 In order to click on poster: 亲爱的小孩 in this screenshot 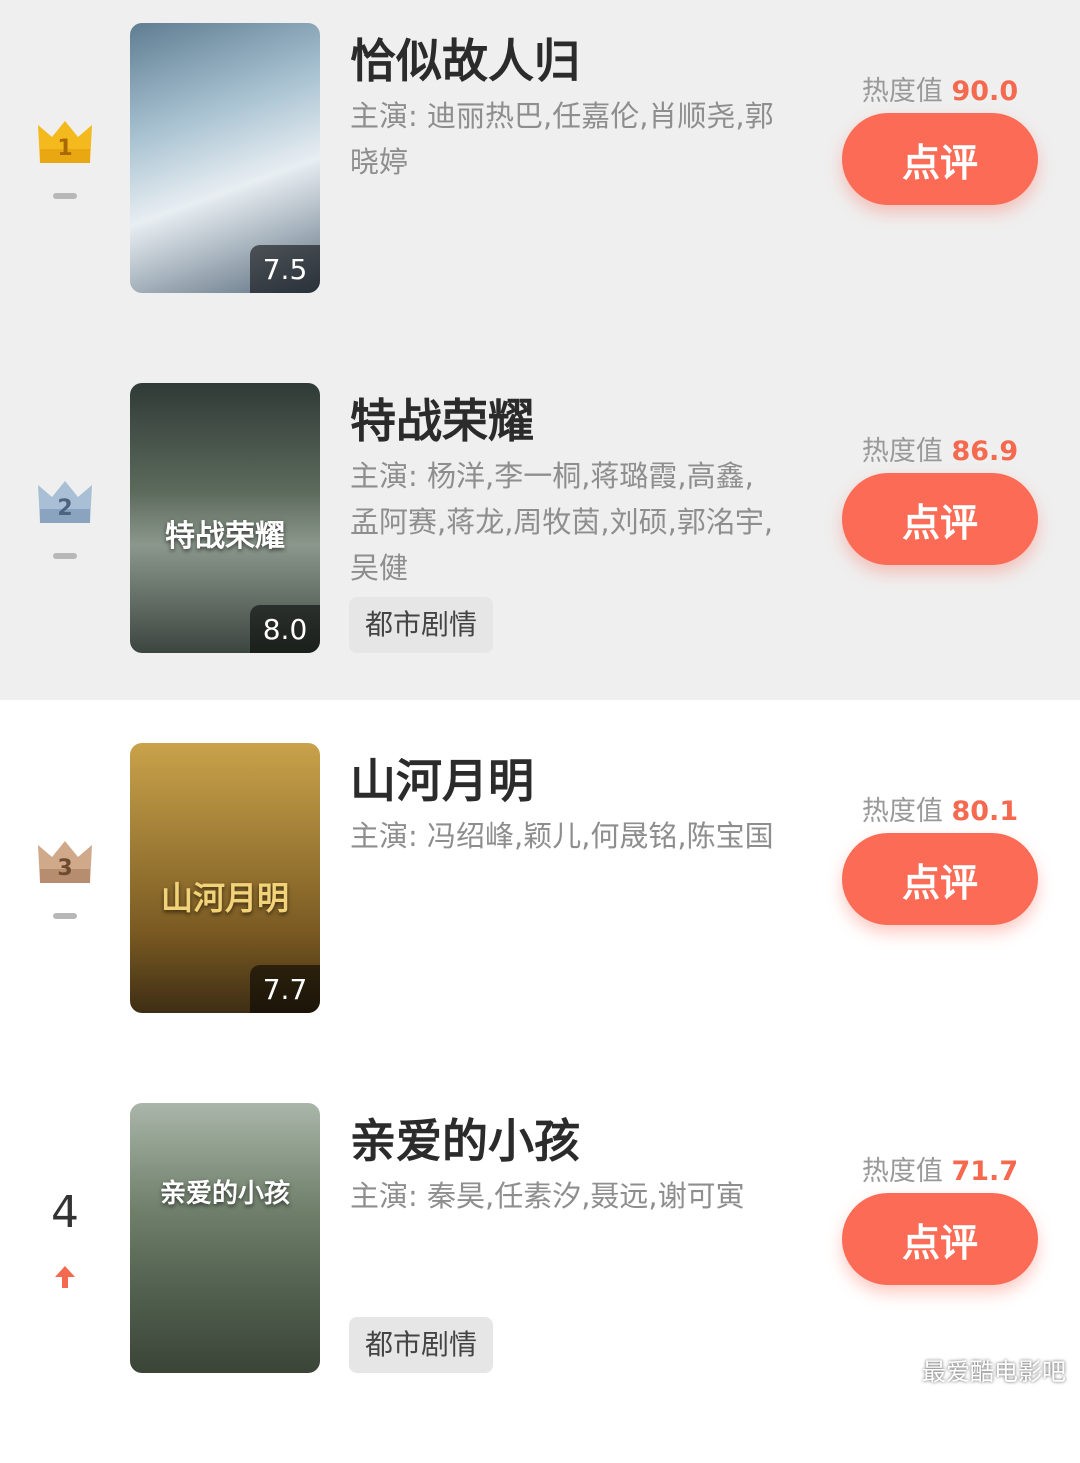, I will do `click(225, 1238)`.